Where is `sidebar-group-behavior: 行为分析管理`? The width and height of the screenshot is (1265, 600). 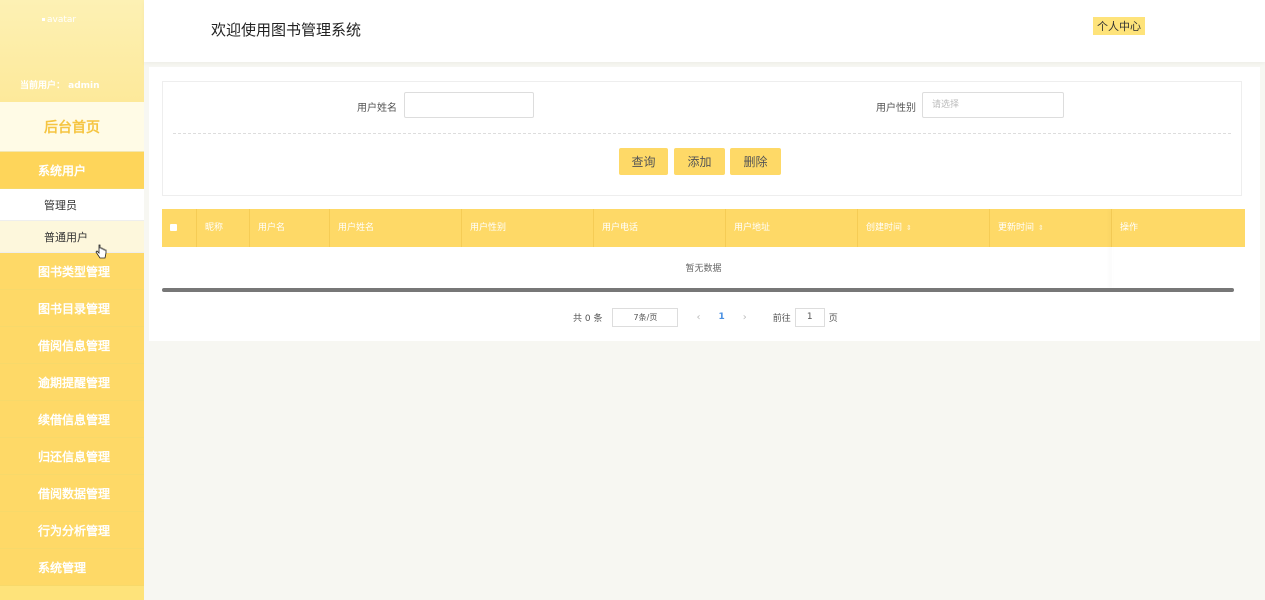
sidebar-group-behavior: 行为分析管理 is located at coordinates (72, 530).